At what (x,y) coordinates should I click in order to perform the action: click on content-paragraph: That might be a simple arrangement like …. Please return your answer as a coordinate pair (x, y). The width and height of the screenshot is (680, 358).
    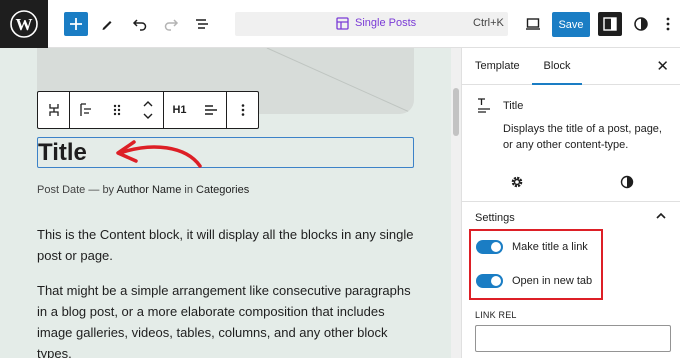
    Looking at the image, I should click on (227, 319).